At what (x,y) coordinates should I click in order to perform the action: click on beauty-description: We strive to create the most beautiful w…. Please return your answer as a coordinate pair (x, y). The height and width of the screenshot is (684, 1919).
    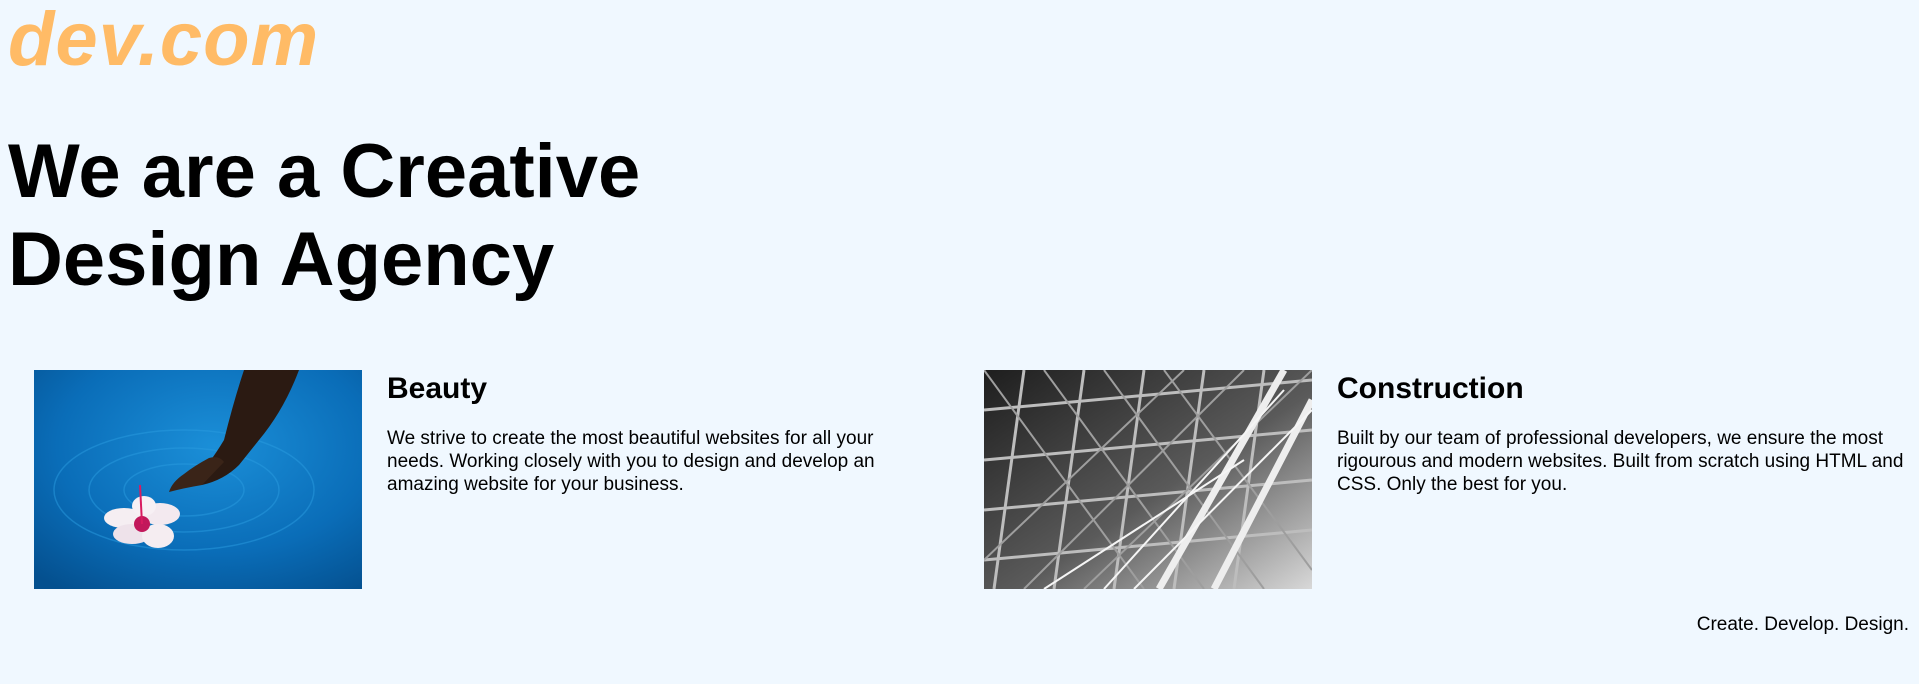
    Looking at the image, I should click on (631, 461).